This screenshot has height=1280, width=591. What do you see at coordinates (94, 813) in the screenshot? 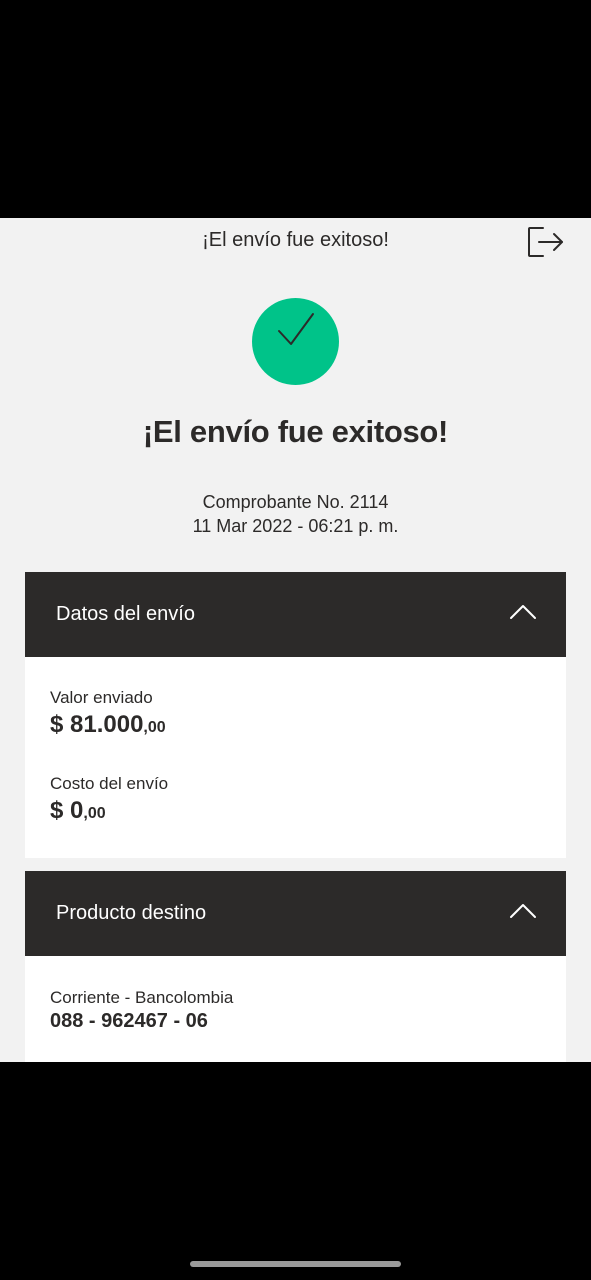
I see `cost-amount-cents: ,00` at bounding box center [94, 813].